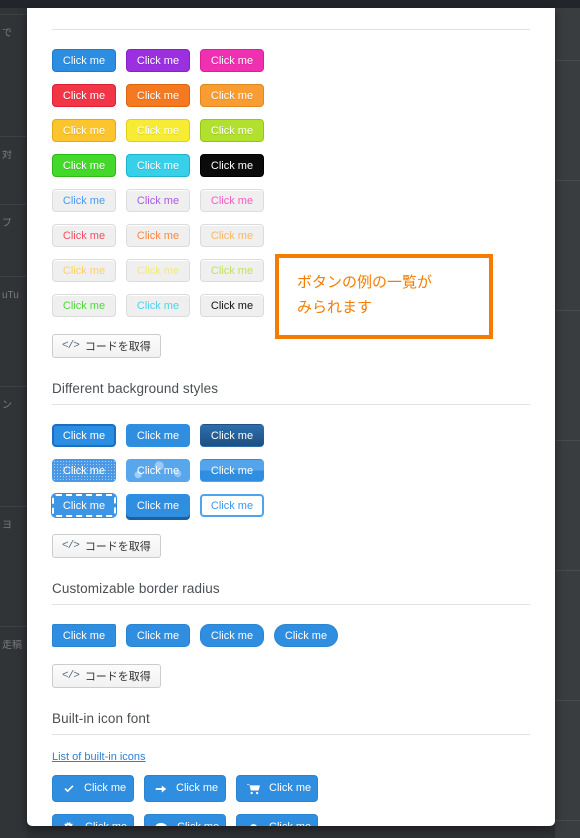 The image size is (580, 838). Describe the element at coordinates (7, 155) in the screenshot. I see `backdrop-row-text: 対` at that location.